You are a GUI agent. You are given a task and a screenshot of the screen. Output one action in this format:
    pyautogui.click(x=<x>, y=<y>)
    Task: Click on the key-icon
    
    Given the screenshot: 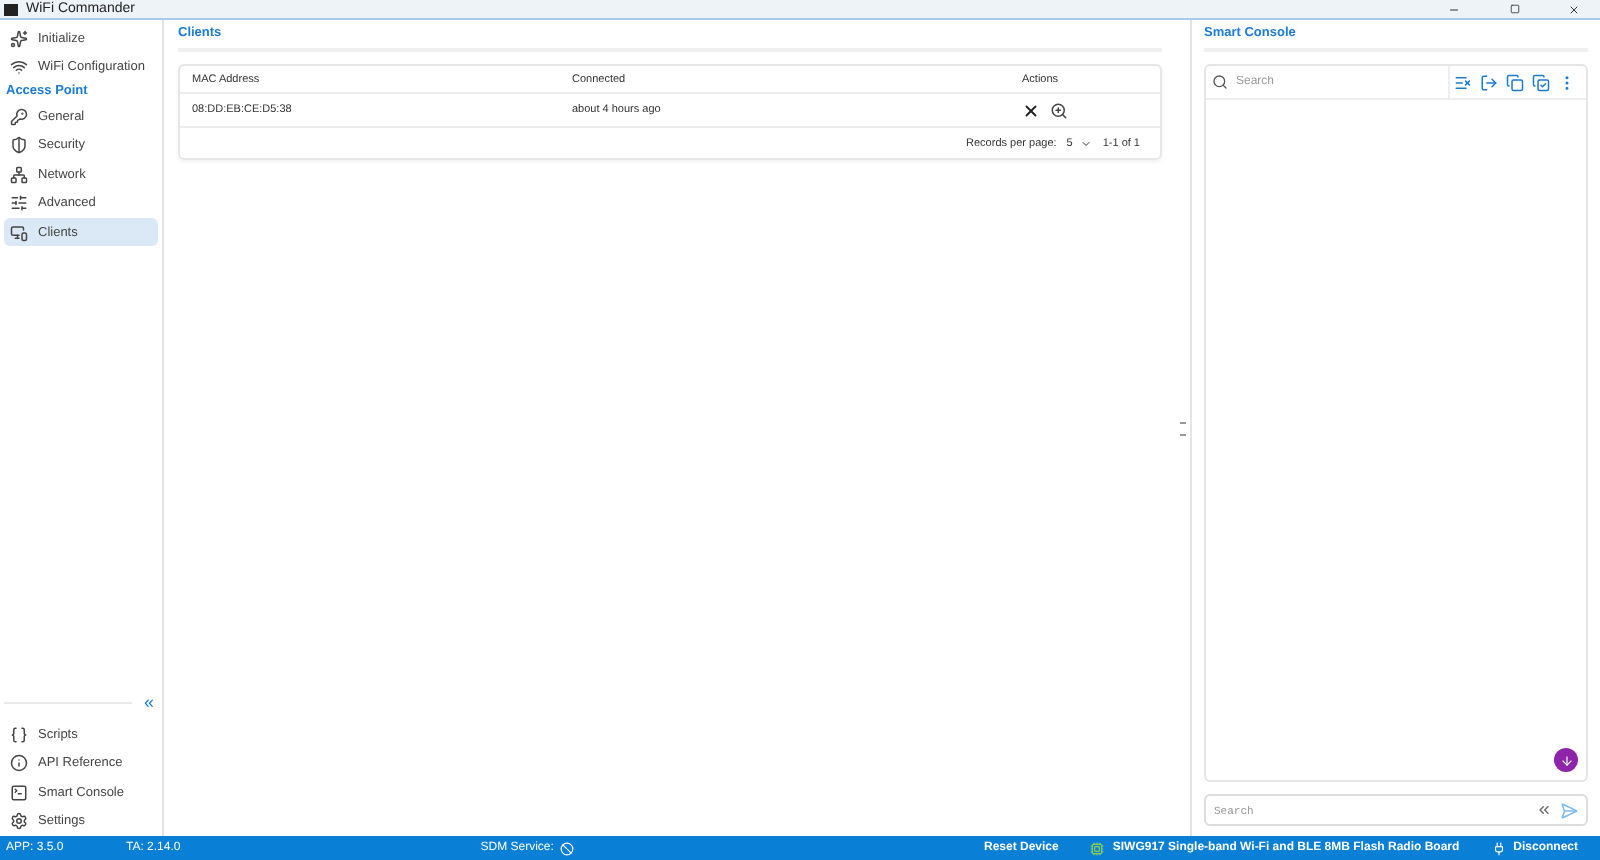 What is the action you would take?
    pyautogui.click(x=19, y=116)
    